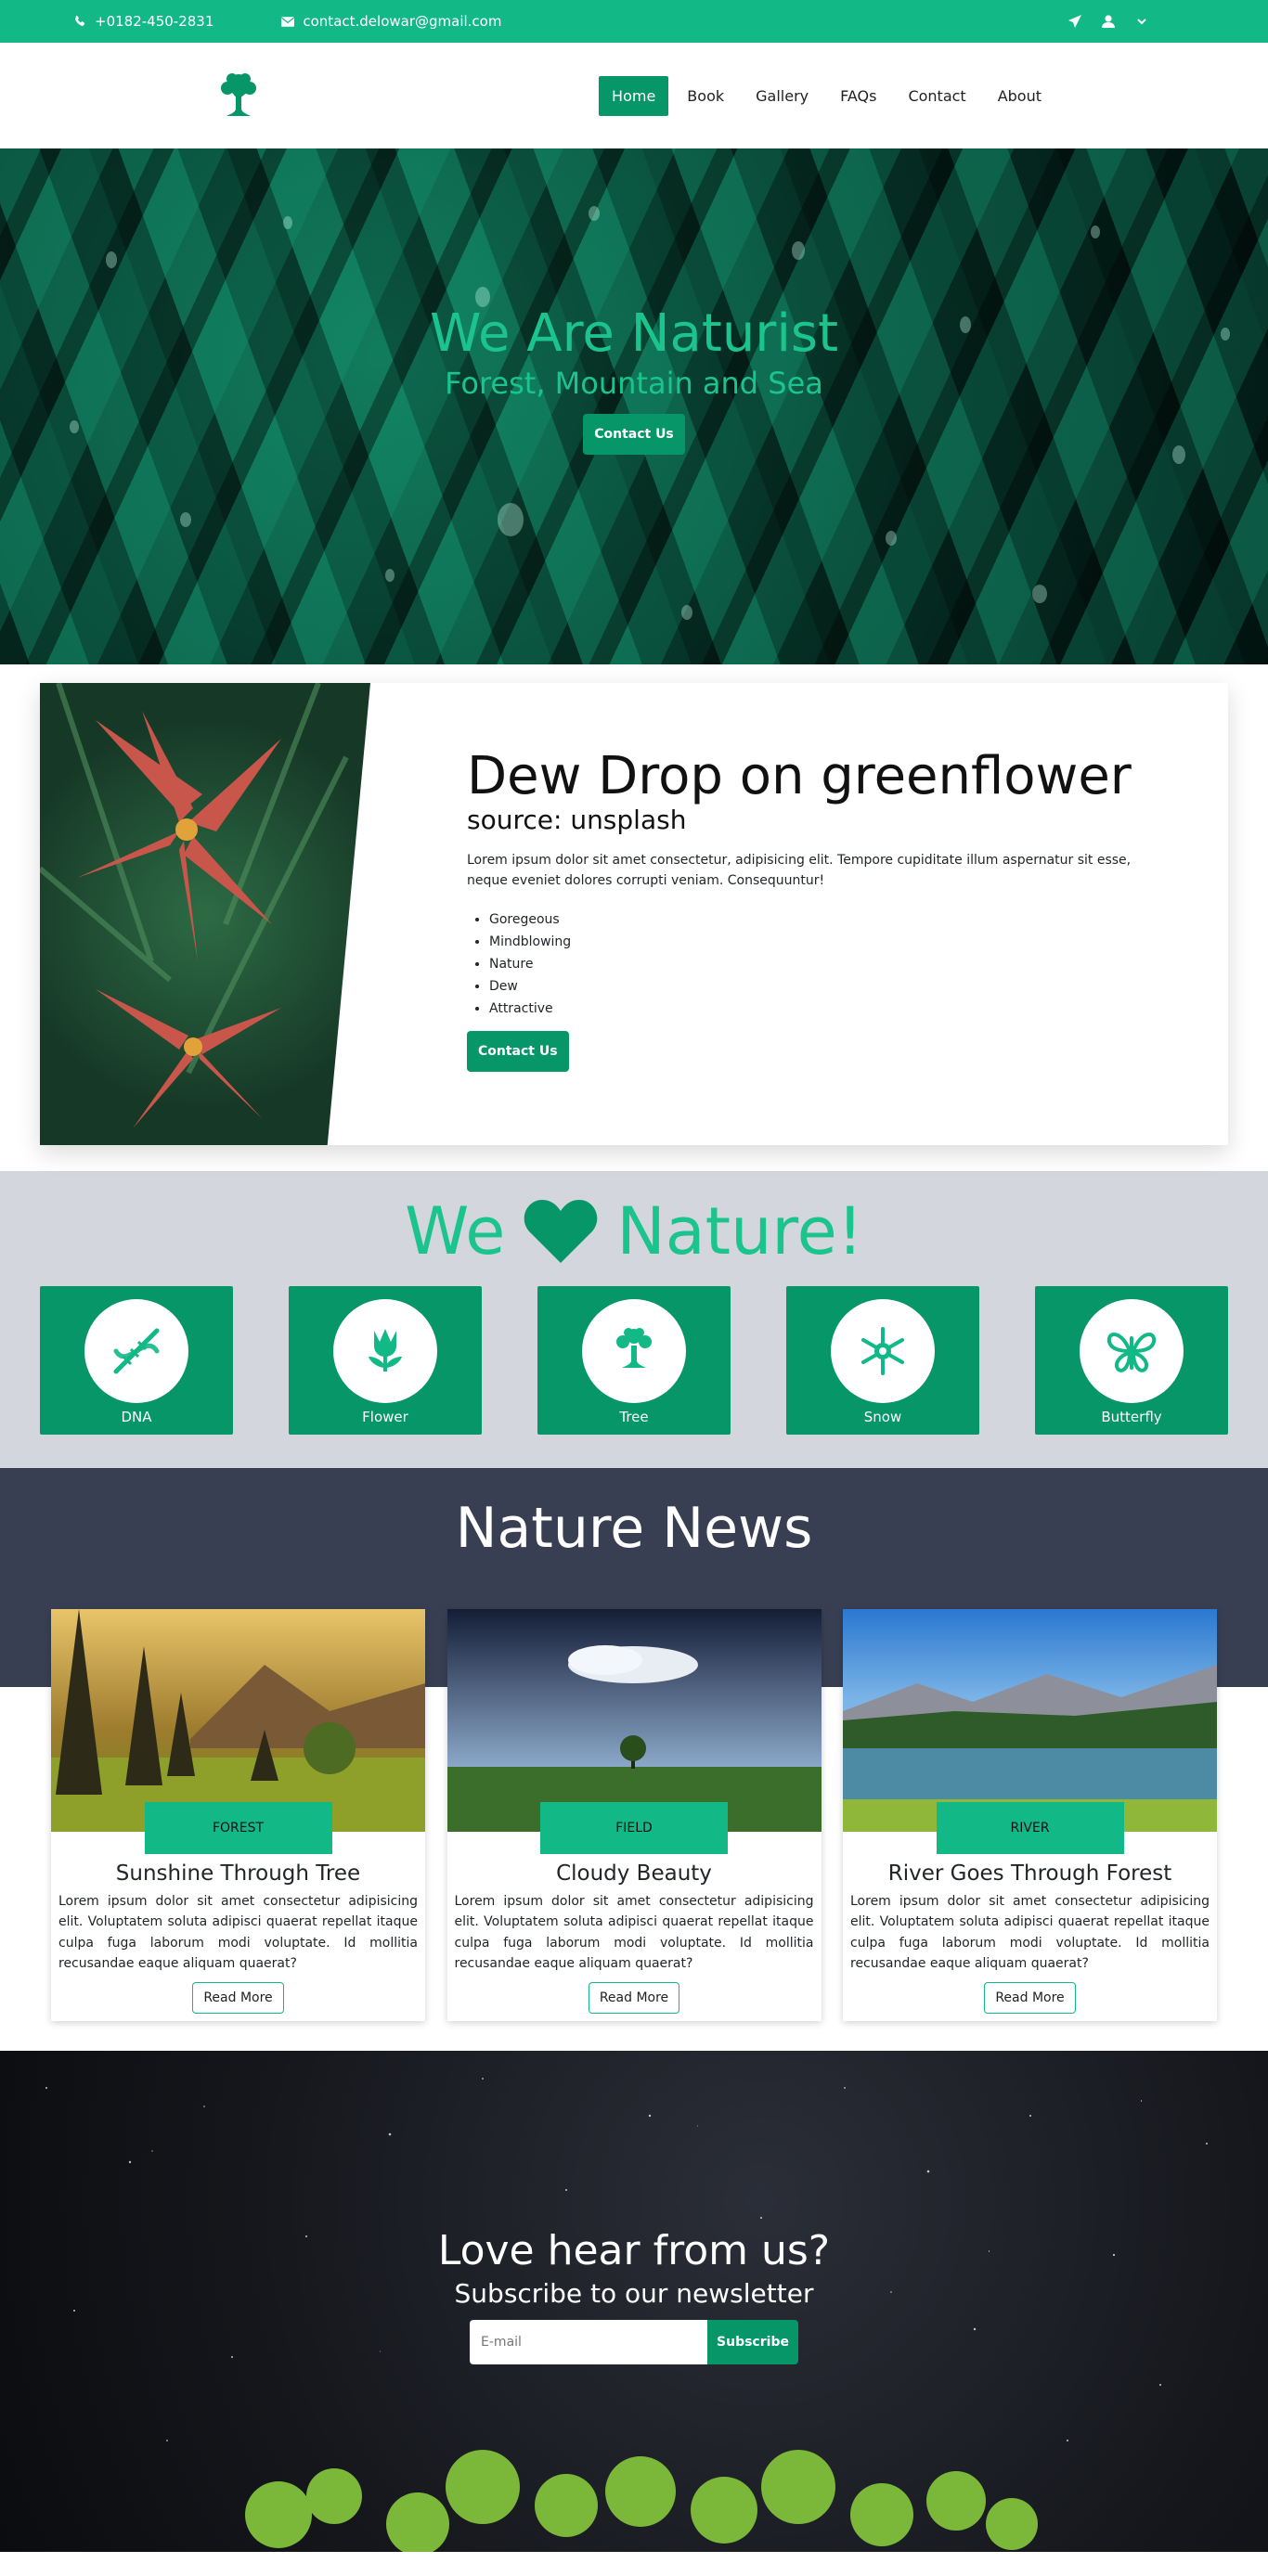  I want to click on nav-faqs: FAQs, so click(858, 96).